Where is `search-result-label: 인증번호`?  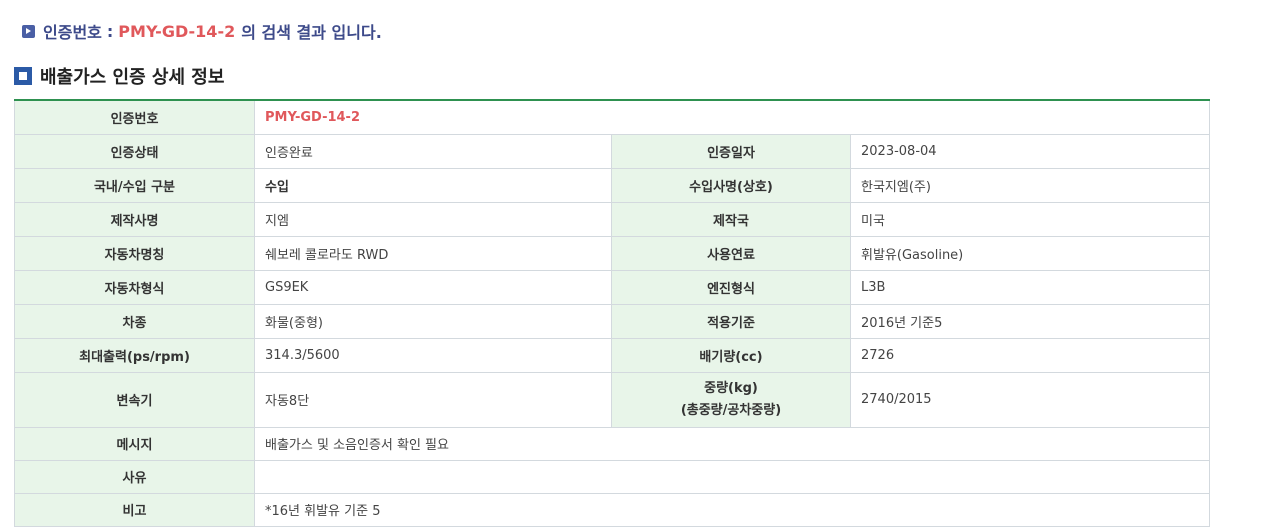
search-result-label: 인증번호 is located at coordinates (72, 32).